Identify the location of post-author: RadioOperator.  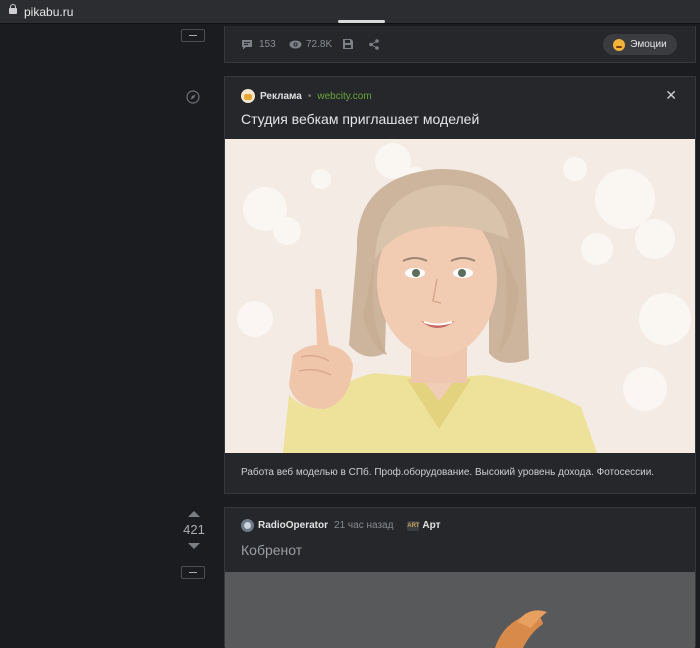
(293, 525).